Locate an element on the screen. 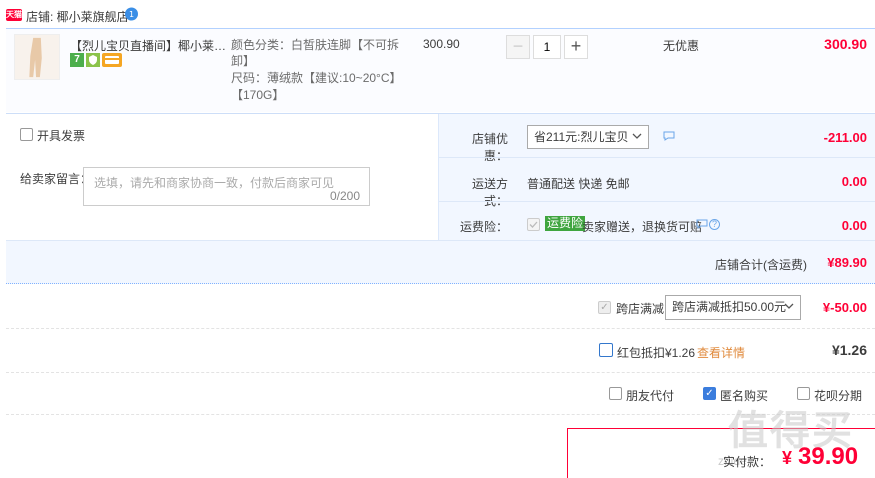 The height and width of the screenshot is (478, 875). credit-card-icon is located at coordinates (112, 60).